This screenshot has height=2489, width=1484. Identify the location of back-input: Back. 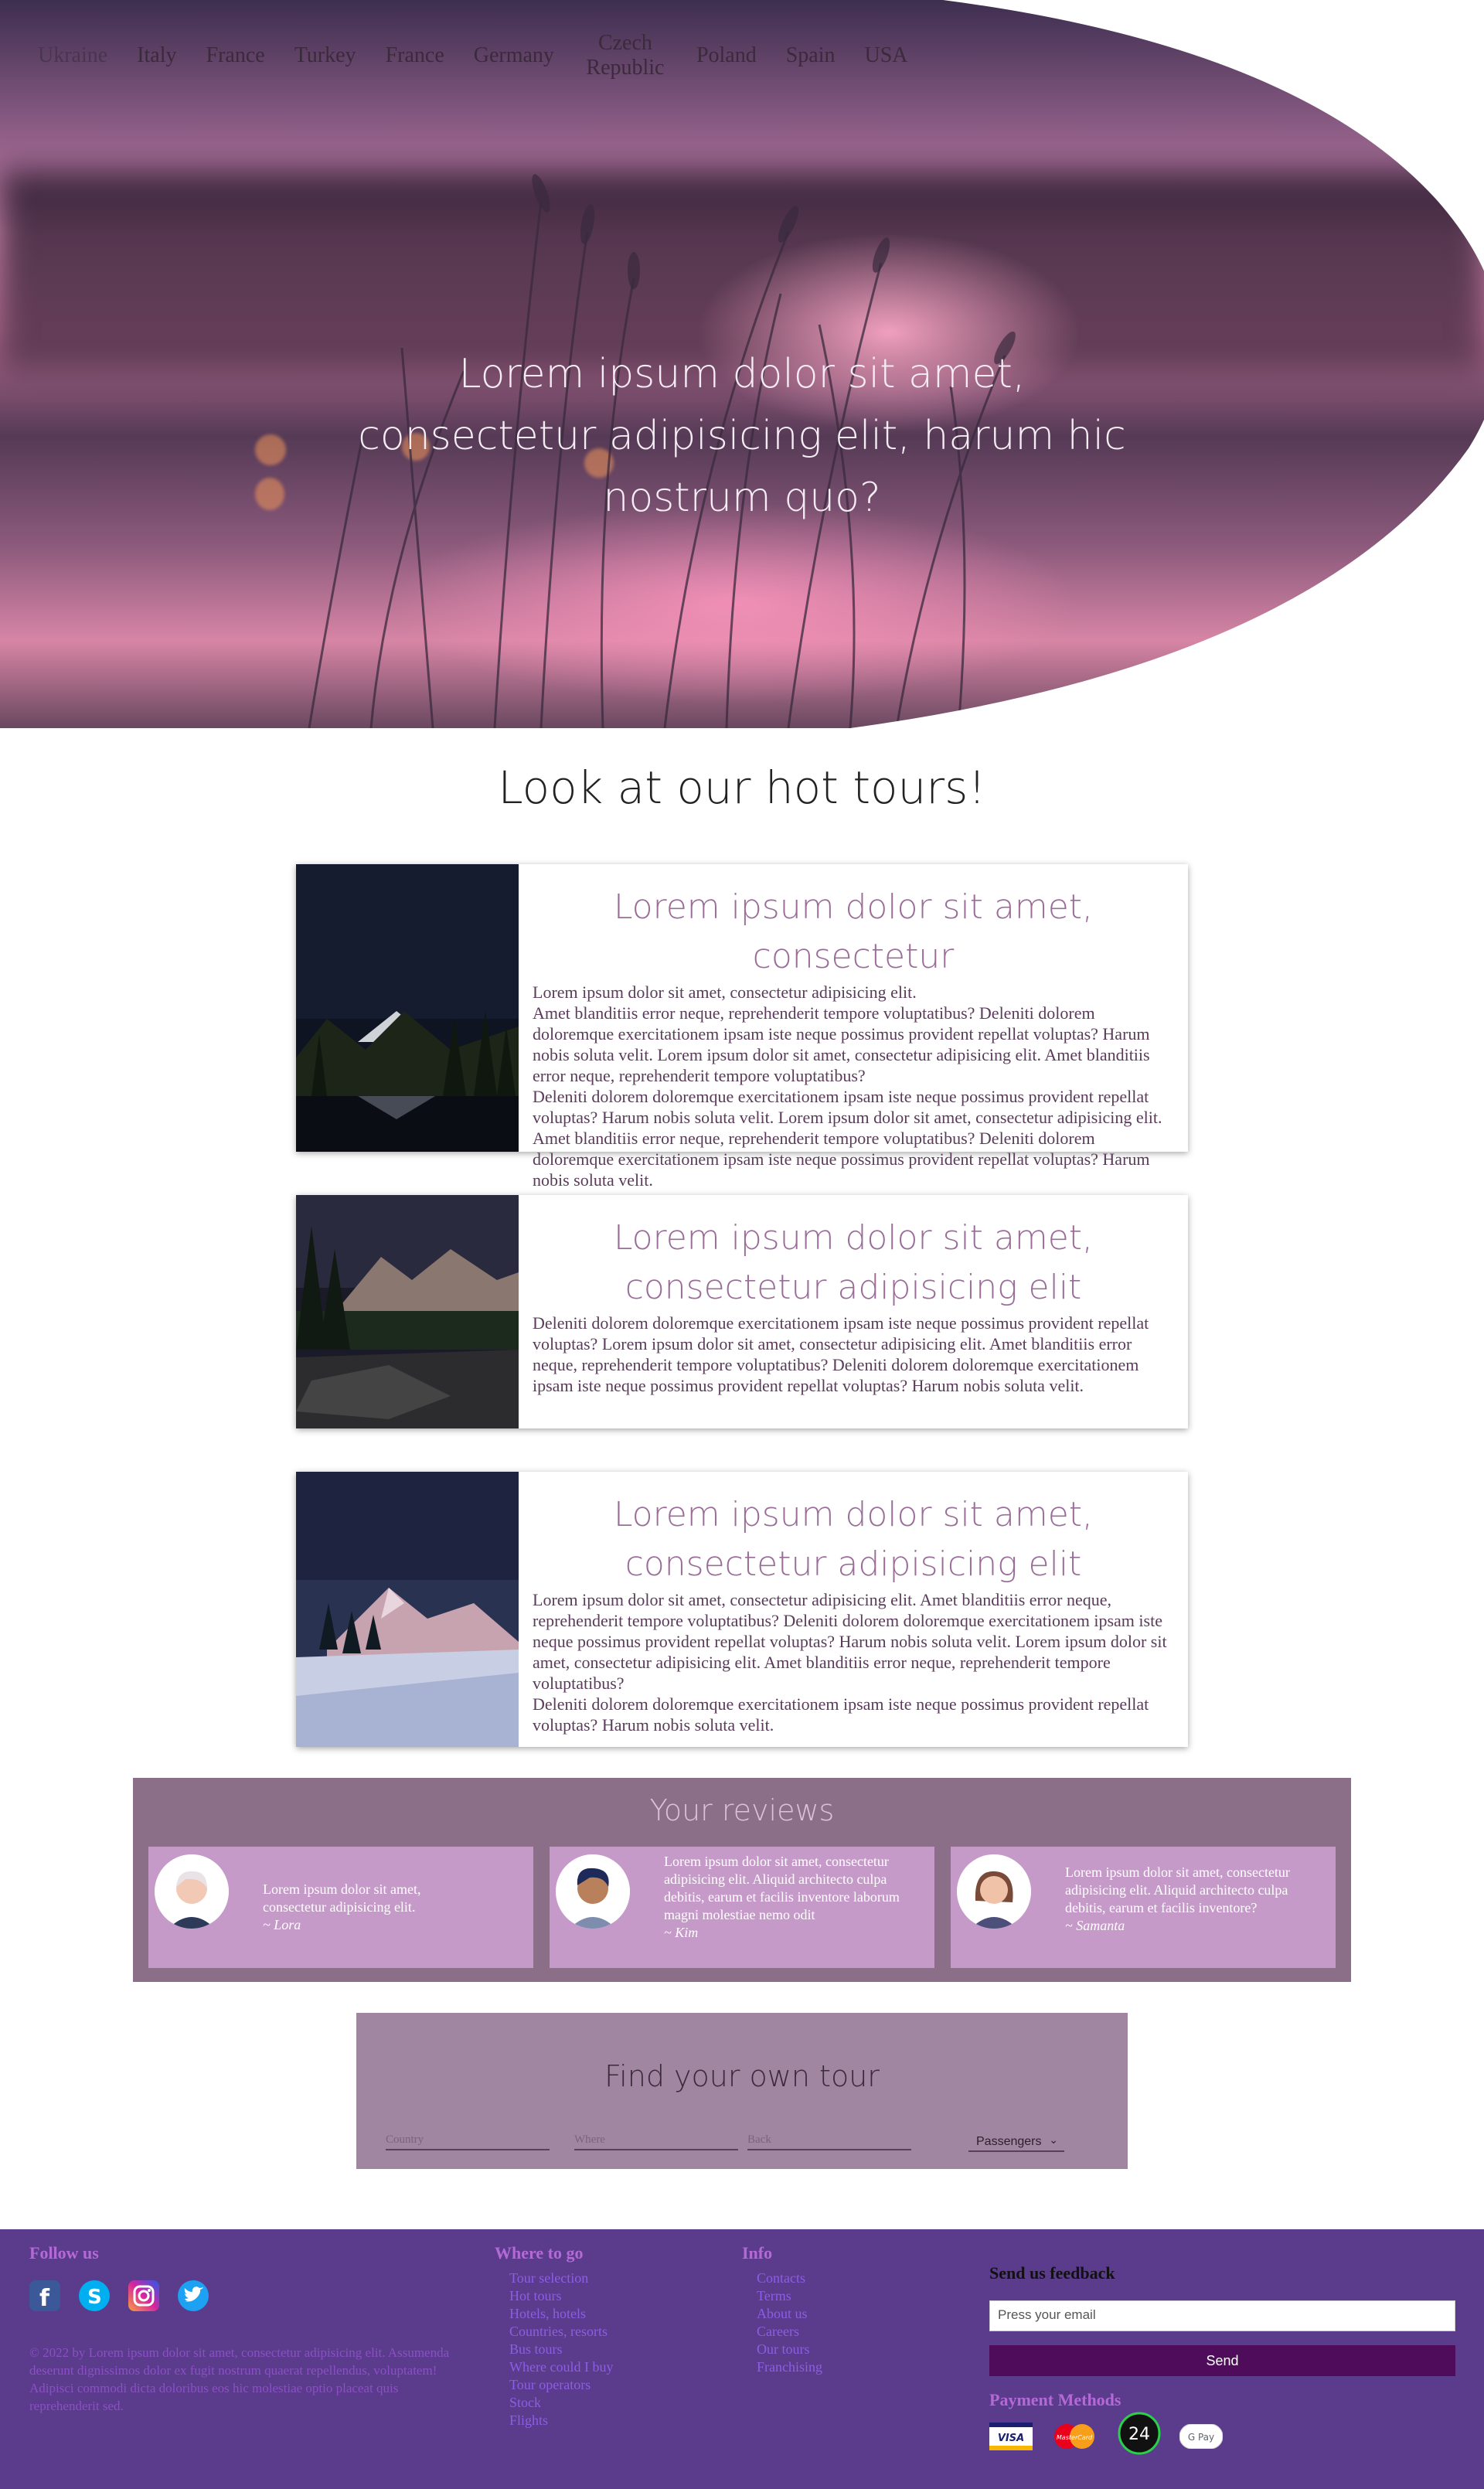
(829, 2139).